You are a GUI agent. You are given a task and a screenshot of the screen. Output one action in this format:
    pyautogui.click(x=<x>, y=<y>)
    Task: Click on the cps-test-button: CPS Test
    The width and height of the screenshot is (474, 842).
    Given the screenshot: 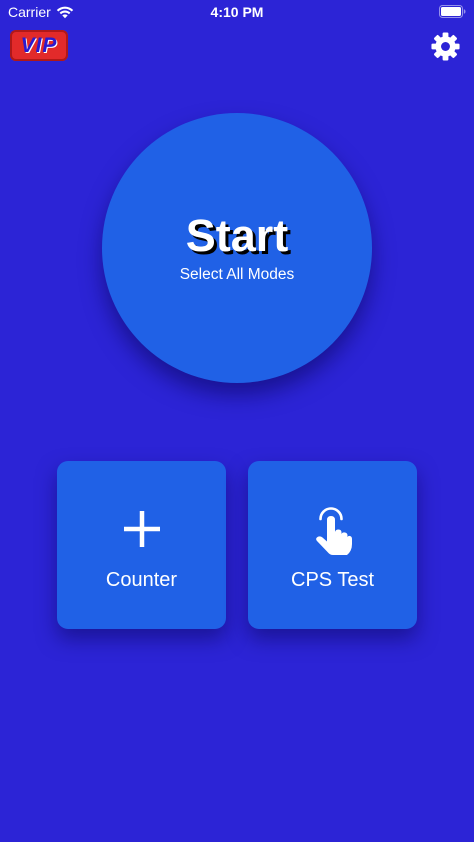 What is the action you would take?
    pyautogui.click(x=332, y=545)
    